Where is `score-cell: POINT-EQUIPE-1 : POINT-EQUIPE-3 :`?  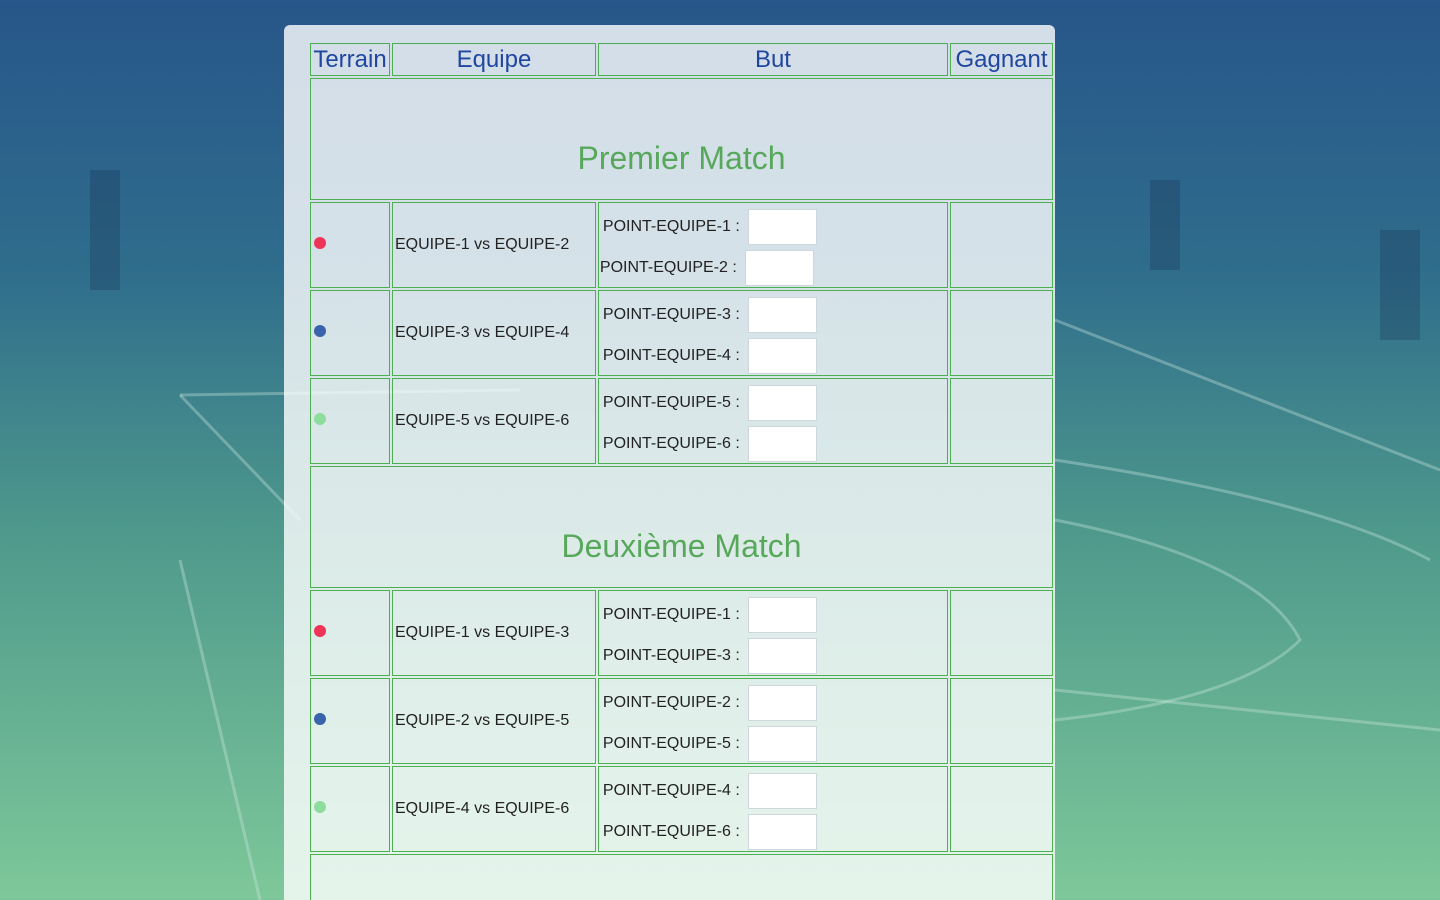 score-cell: POINT-EQUIPE-1 : POINT-EQUIPE-3 : is located at coordinates (773, 633).